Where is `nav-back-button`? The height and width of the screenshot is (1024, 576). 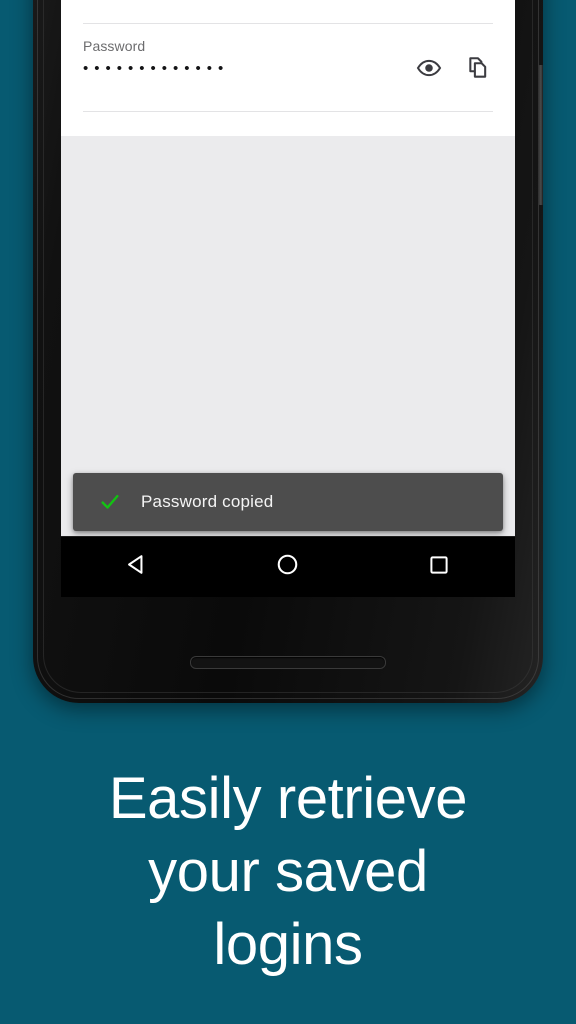
nav-back-button is located at coordinates (137, 567).